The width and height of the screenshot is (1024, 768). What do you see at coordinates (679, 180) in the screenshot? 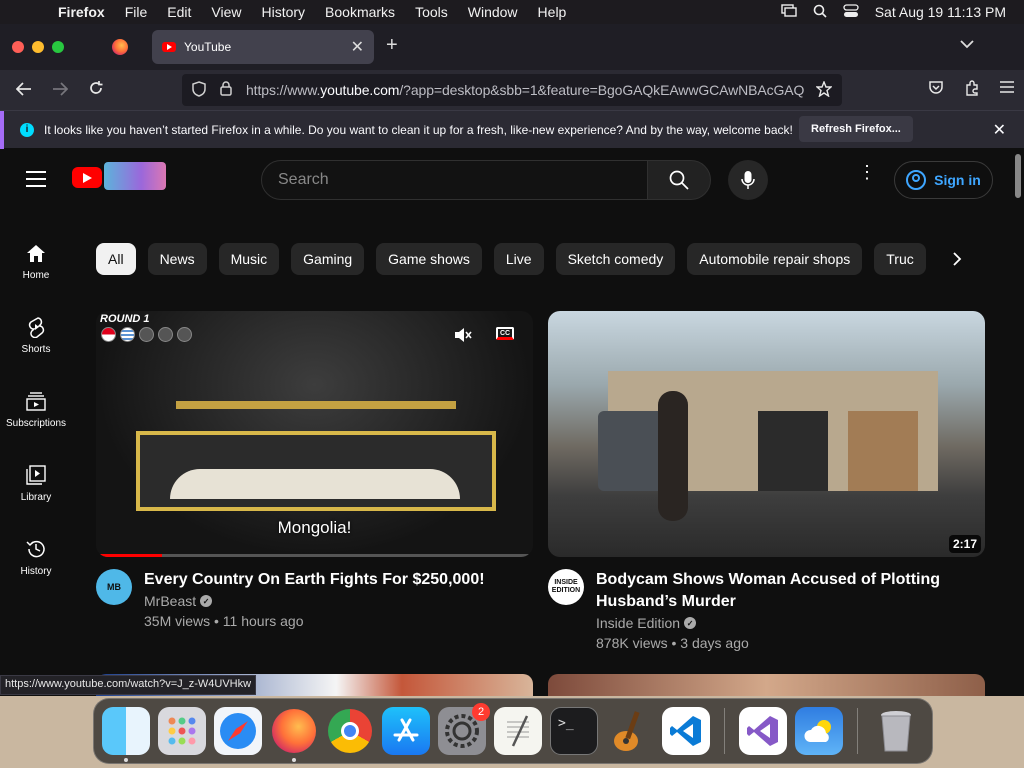
I see `search-button` at bounding box center [679, 180].